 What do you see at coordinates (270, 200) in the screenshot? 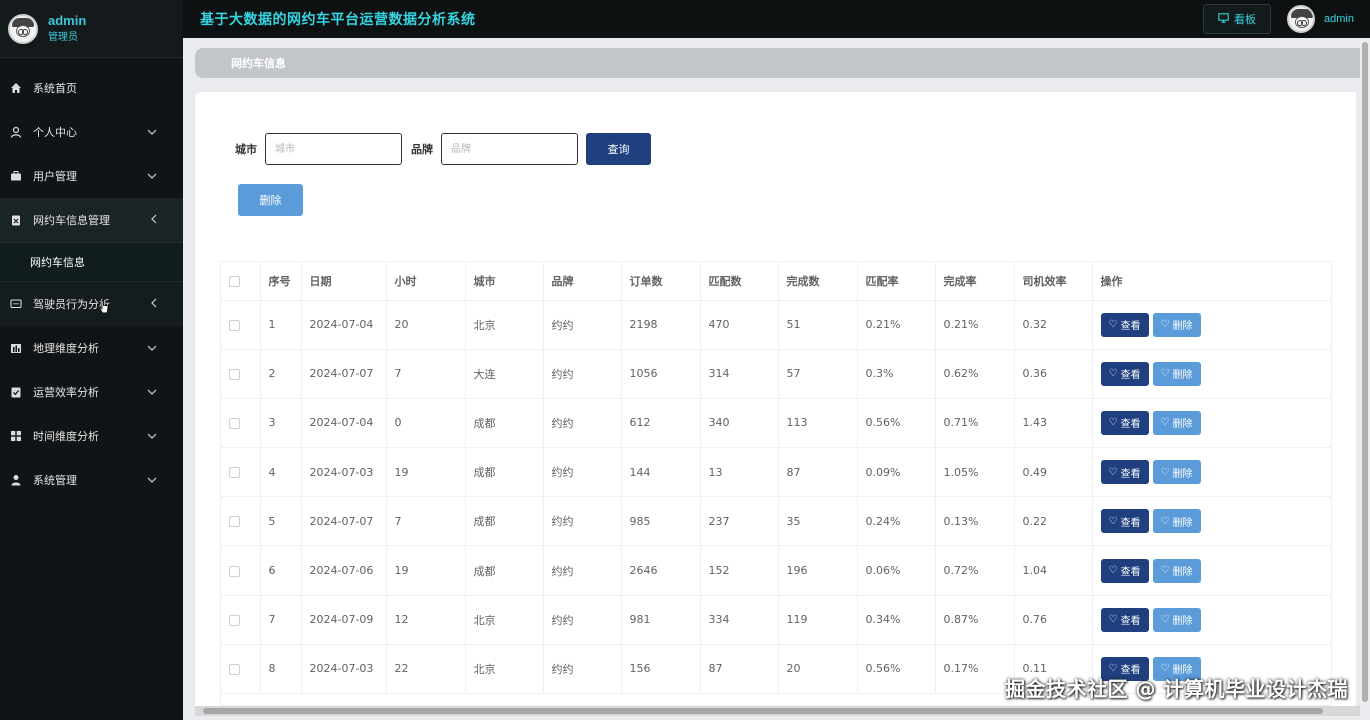
I see `batch-delete-button: 删除` at bounding box center [270, 200].